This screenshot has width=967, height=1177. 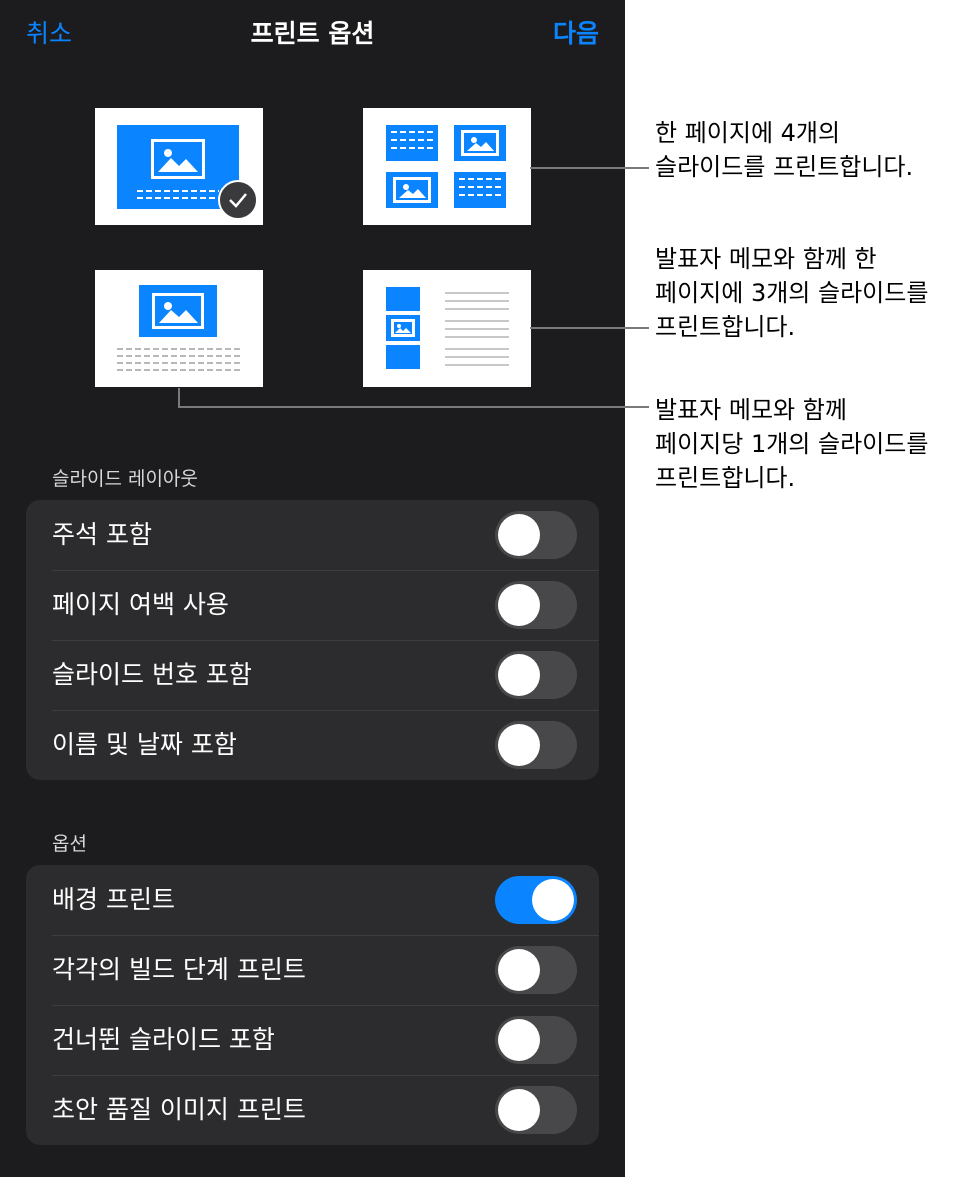 I want to click on toggle-row-include-slide-numbers: 슬라이드 번호 포함, so click(x=312, y=675).